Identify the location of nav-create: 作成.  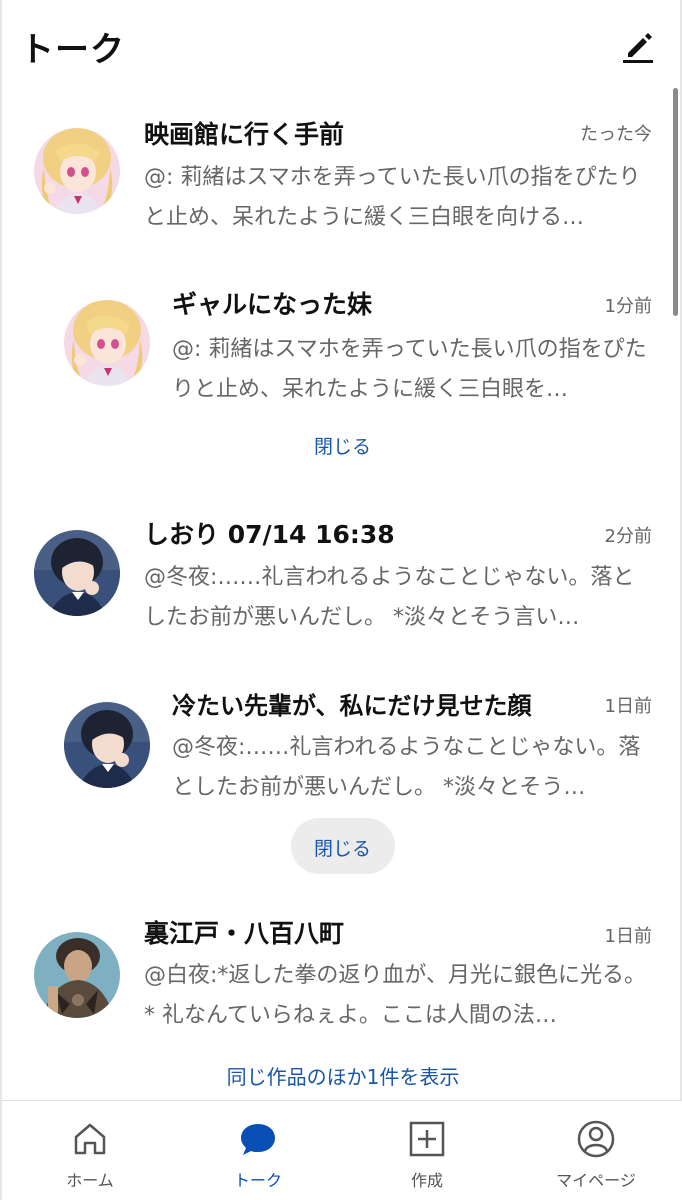
(427, 1150).